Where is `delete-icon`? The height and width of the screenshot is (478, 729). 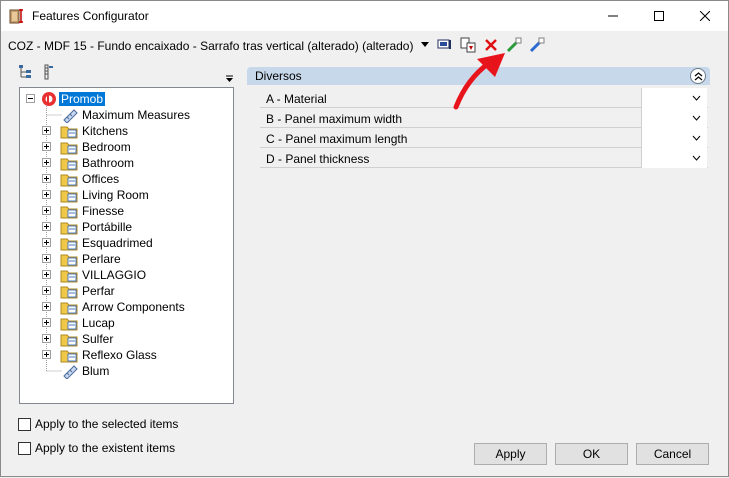
delete-icon is located at coordinates (491, 45).